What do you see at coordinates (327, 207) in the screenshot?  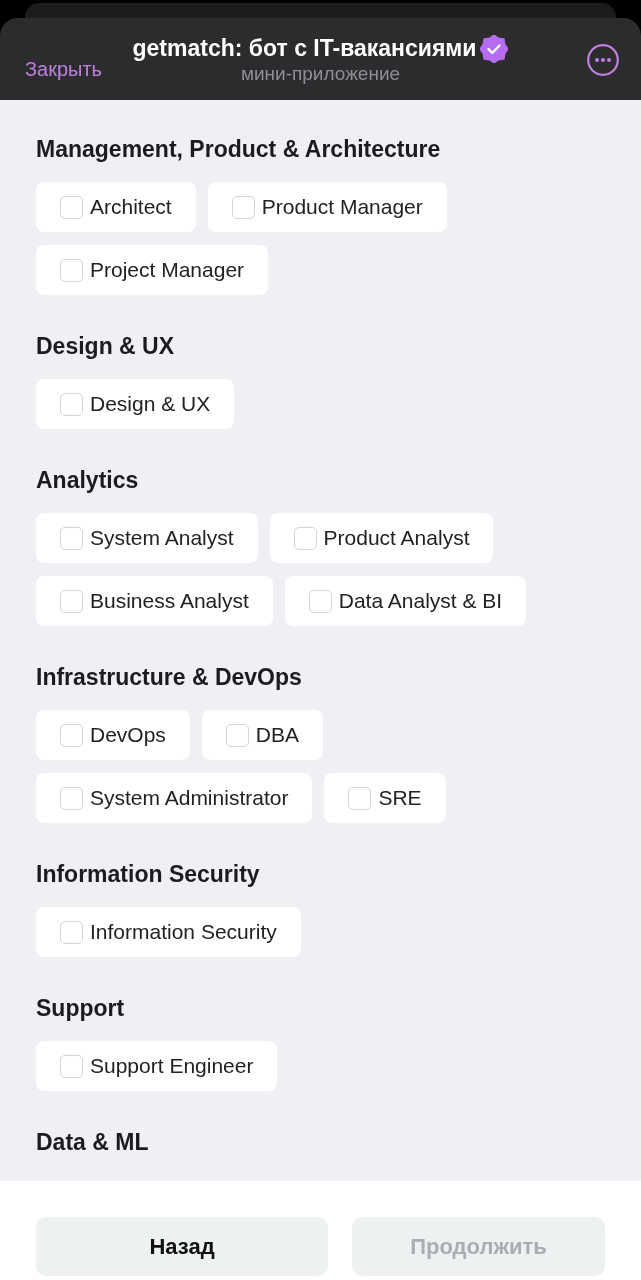 I see `option-chip: Product Manager` at bounding box center [327, 207].